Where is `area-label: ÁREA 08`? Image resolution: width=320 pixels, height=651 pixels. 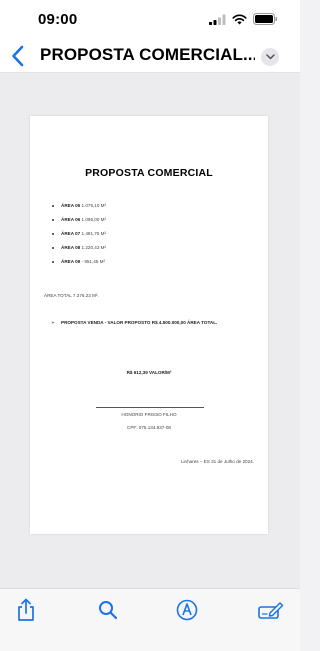 area-label: ÁREA 08 is located at coordinates (71, 247).